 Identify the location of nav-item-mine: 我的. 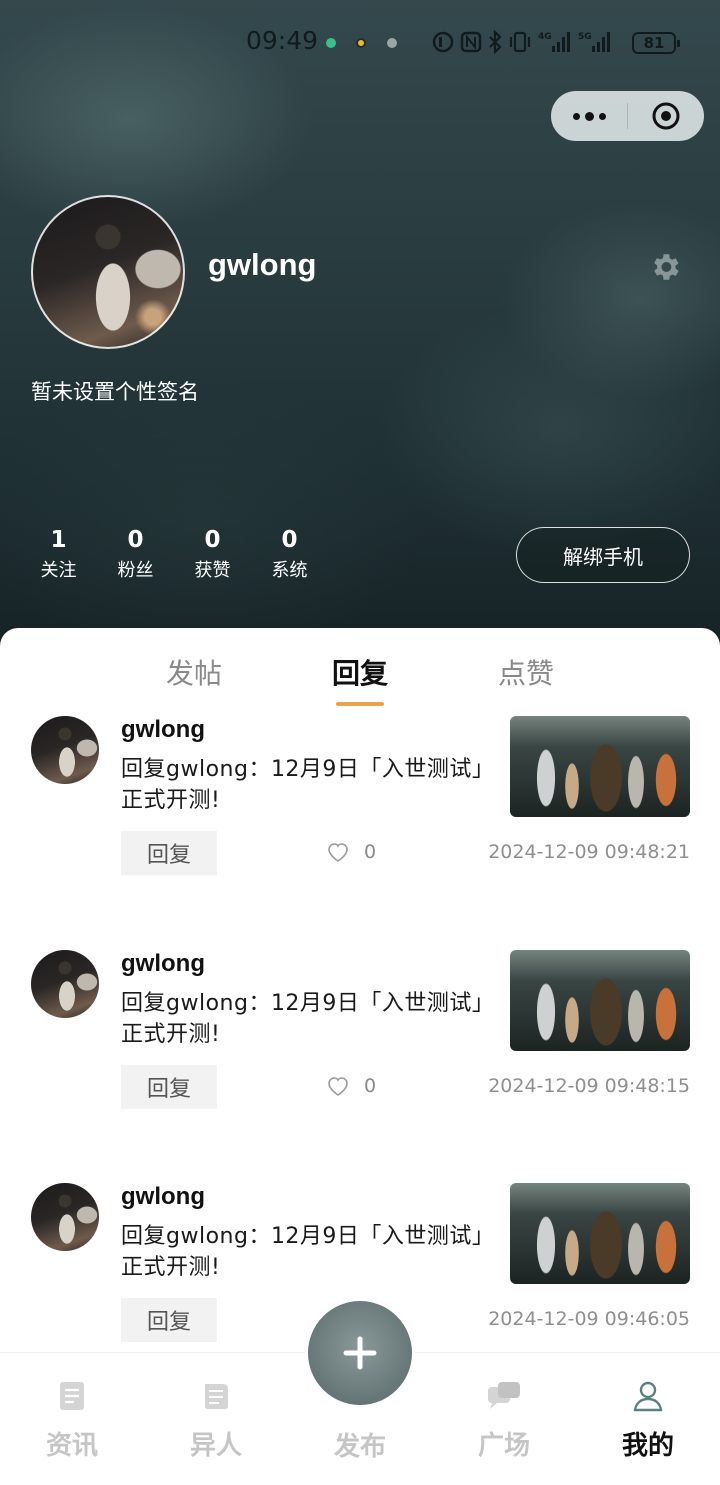
(648, 1420).